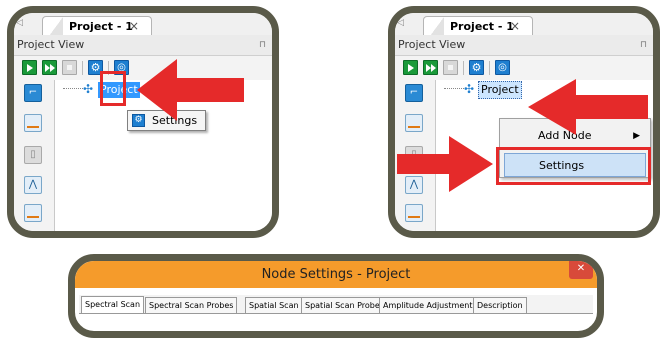 The image size is (665, 338). What do you see at coordinates (581, 270) in the screenshot?
I see `close-icon: ✕` at bounding box center [581, 270].